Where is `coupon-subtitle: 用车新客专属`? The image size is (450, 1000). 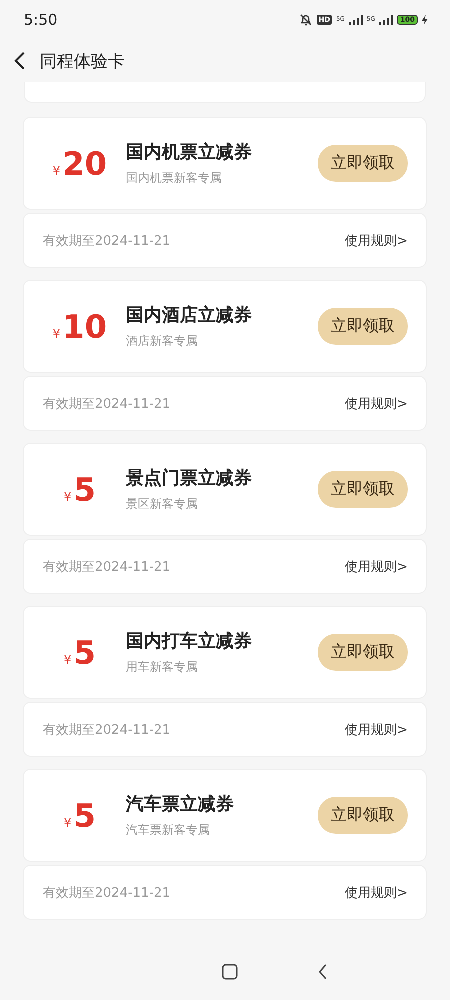 coupon-subtitle: 用车新客专属 is located at coordinates (162, 667).